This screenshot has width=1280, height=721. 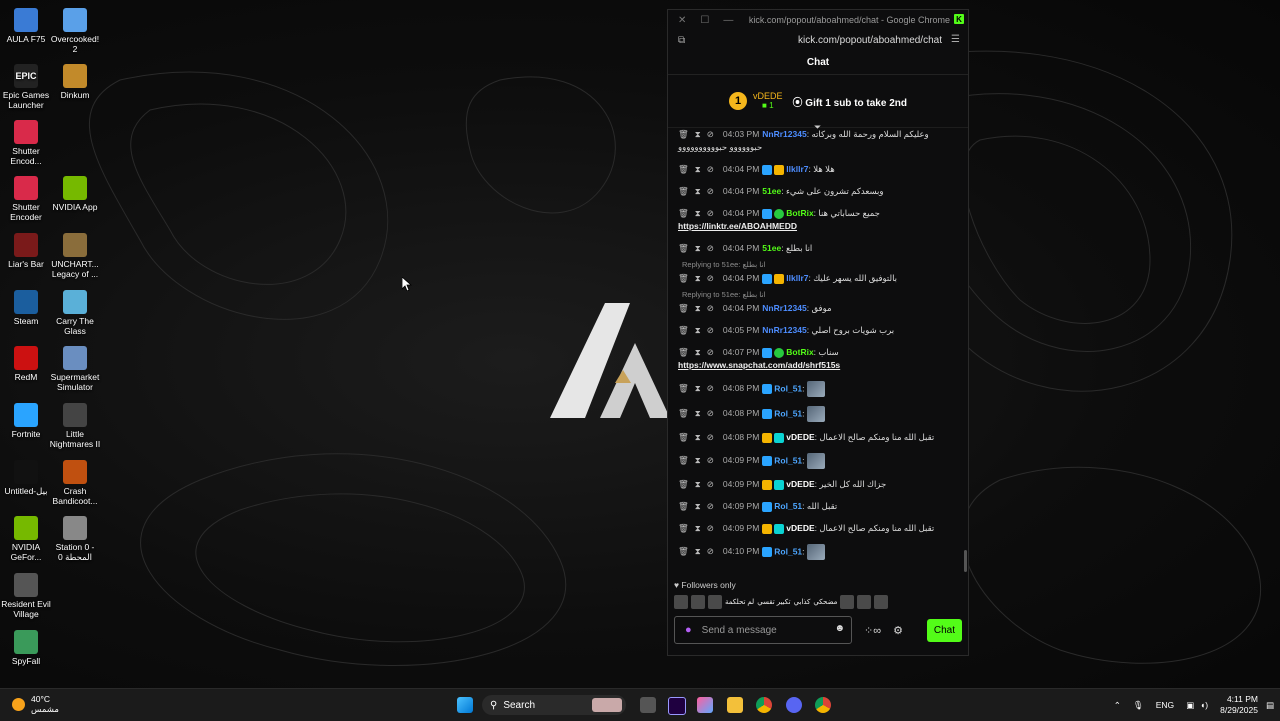 What do you see at coordinates (26, 26) in the screenshot?
I see `desktop-icon: AULA F75` at bounding box center [26, 26].